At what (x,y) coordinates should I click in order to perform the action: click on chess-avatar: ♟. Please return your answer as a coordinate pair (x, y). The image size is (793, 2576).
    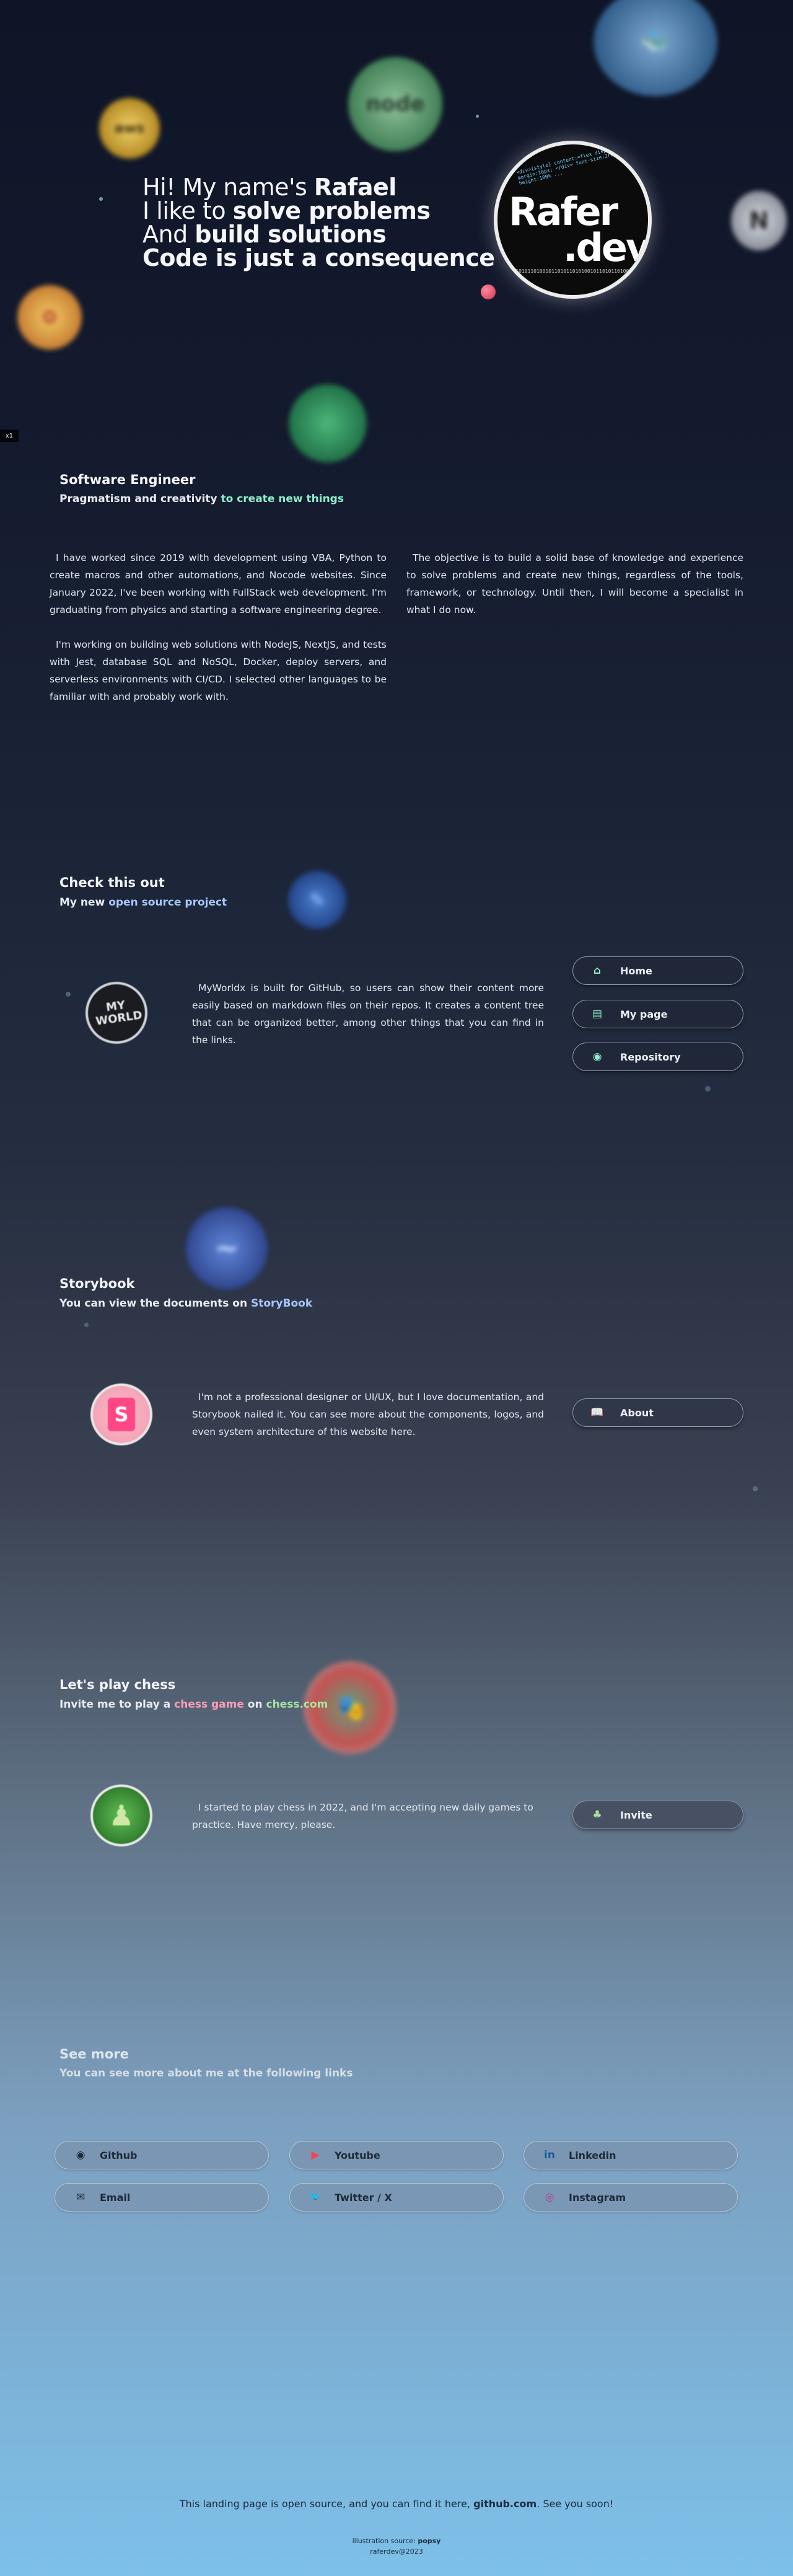
    Looking at the image, I should click on (121, 1815).